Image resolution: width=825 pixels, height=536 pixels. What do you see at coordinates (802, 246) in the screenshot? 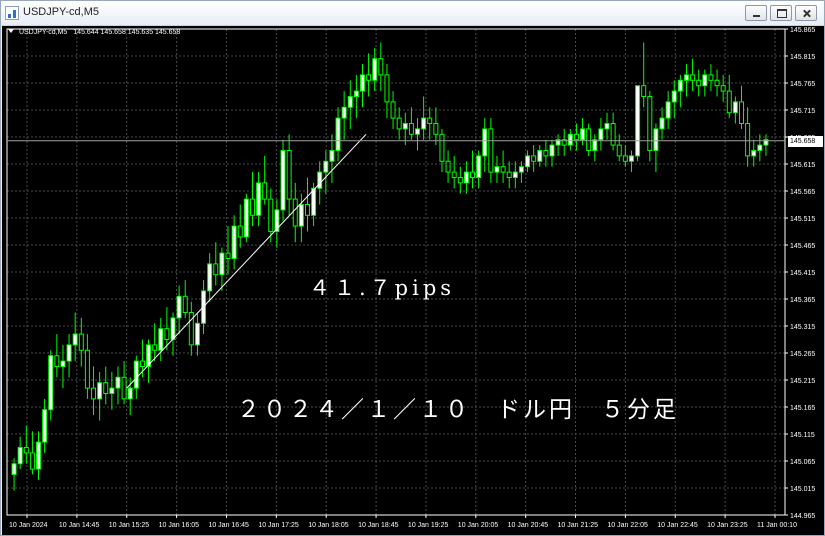
I see `y-tick-label: 145.465` at bounding box center [802, 246].